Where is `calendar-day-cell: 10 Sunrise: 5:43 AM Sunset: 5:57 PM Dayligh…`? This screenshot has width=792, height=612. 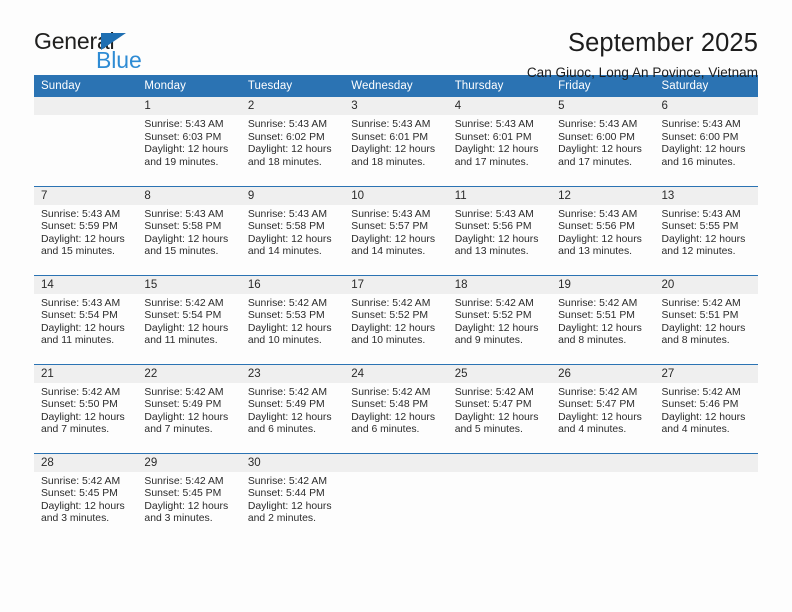
calendar-day-cell: 10 Sunrise: 5:43 AM Sunset: 5:57 PM Dayligh… is located at coordinates (396, 230).